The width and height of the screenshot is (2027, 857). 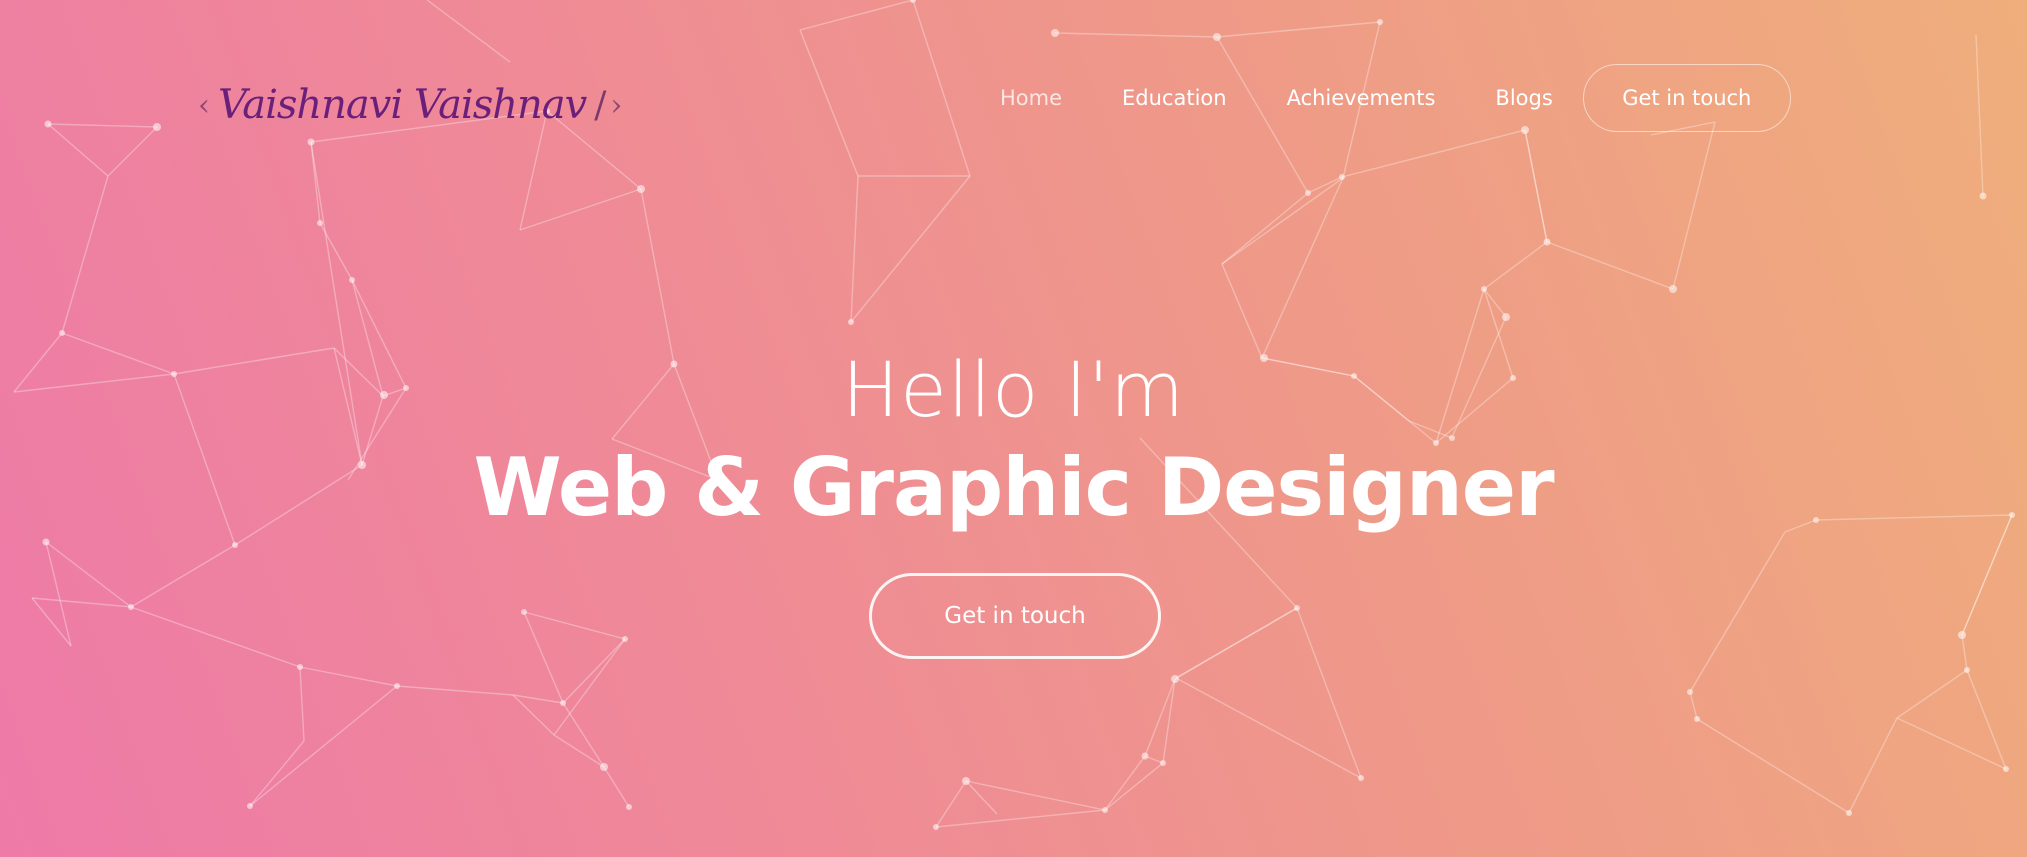 I want to click on logo-open-bracket: ‹, so click(x=204, y=105).